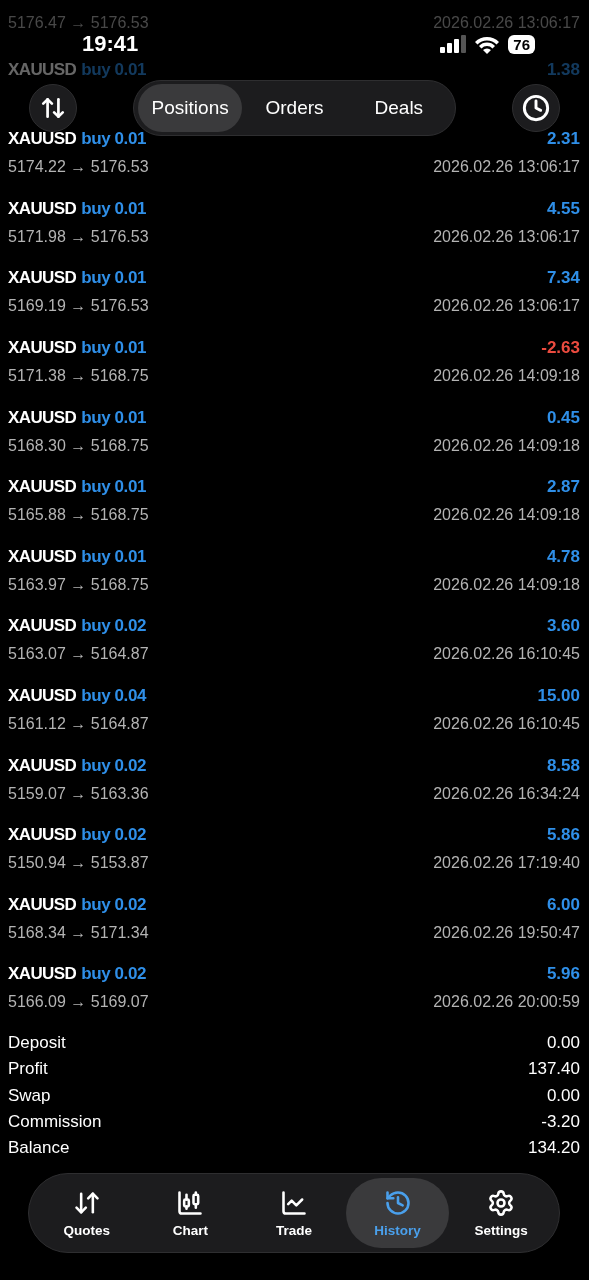 This screenshot has height=1280, width=589. Describe the element at coordinates (398, 108) in the screenshot. I see `segment-tab: Deals` at that location.